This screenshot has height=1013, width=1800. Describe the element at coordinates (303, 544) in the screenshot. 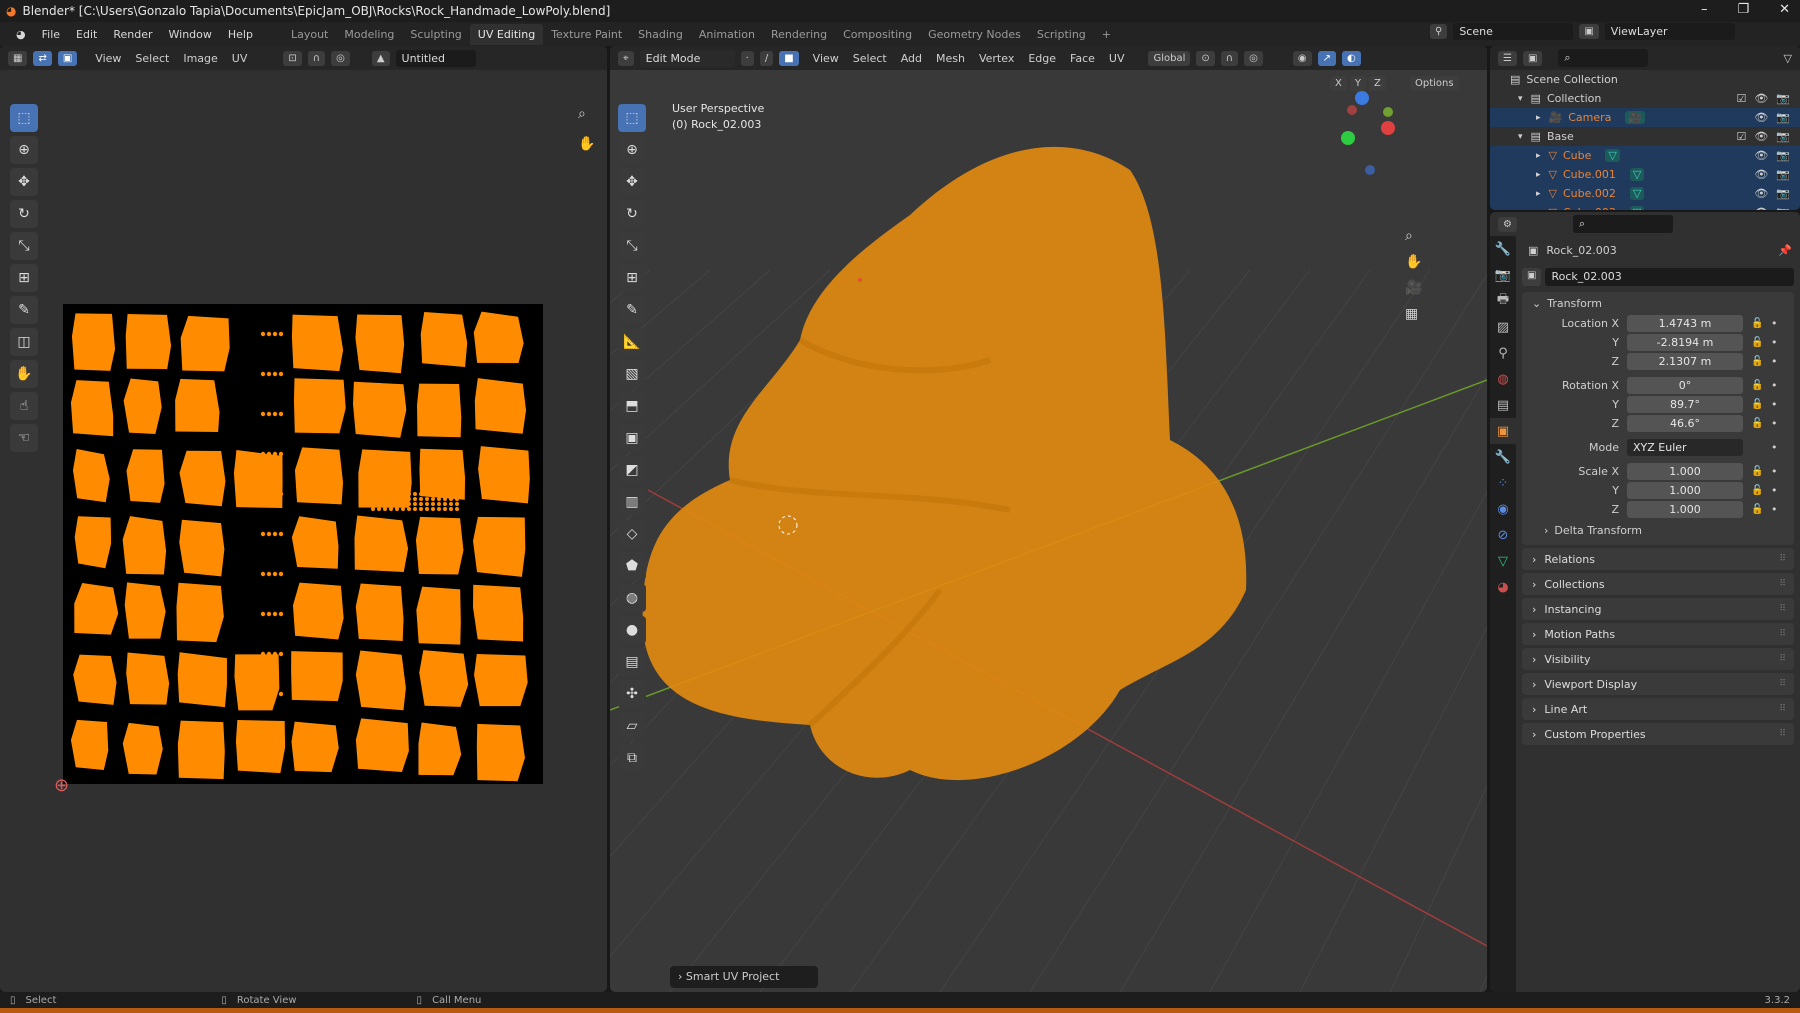

I see `uv-layout` at that location.